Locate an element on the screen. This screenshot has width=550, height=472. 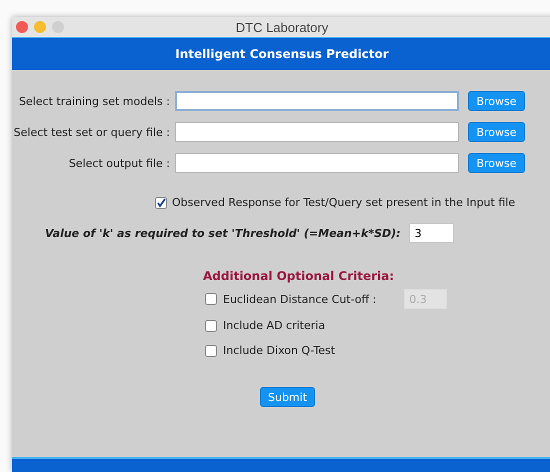
close-icon is located at coordinates (22, 27).